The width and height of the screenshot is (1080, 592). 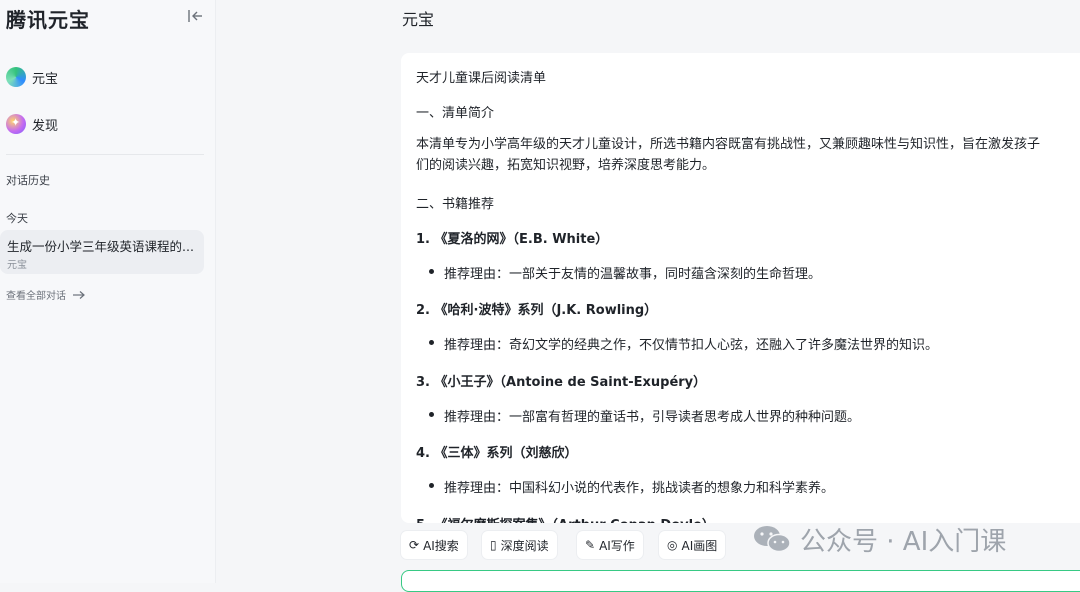 What do you see at coordinates (672, 545) in the screenshot?
I see `palette-icon: ◎` at bounding box center [672, 545].